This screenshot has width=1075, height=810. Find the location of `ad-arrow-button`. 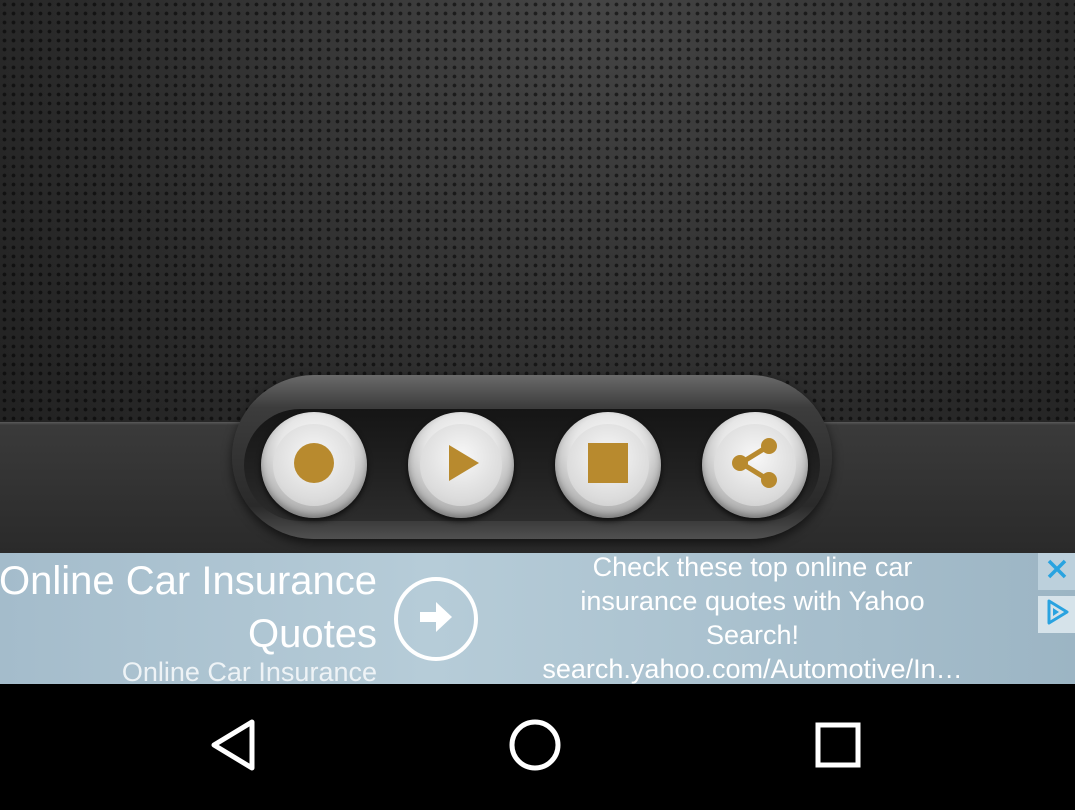

ad-arrow-button is located at coordinates (436, 619).